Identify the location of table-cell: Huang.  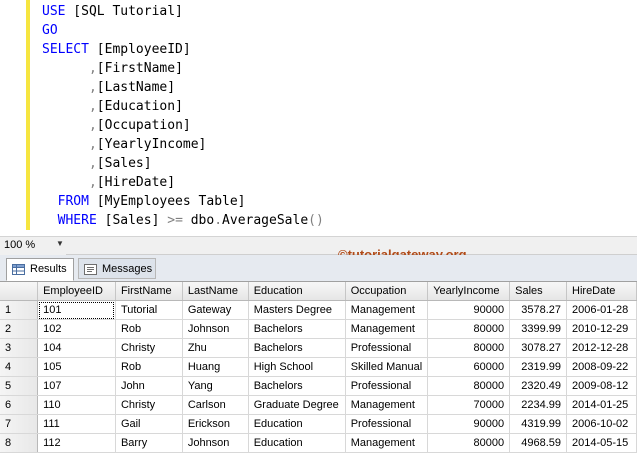
(215, 367).